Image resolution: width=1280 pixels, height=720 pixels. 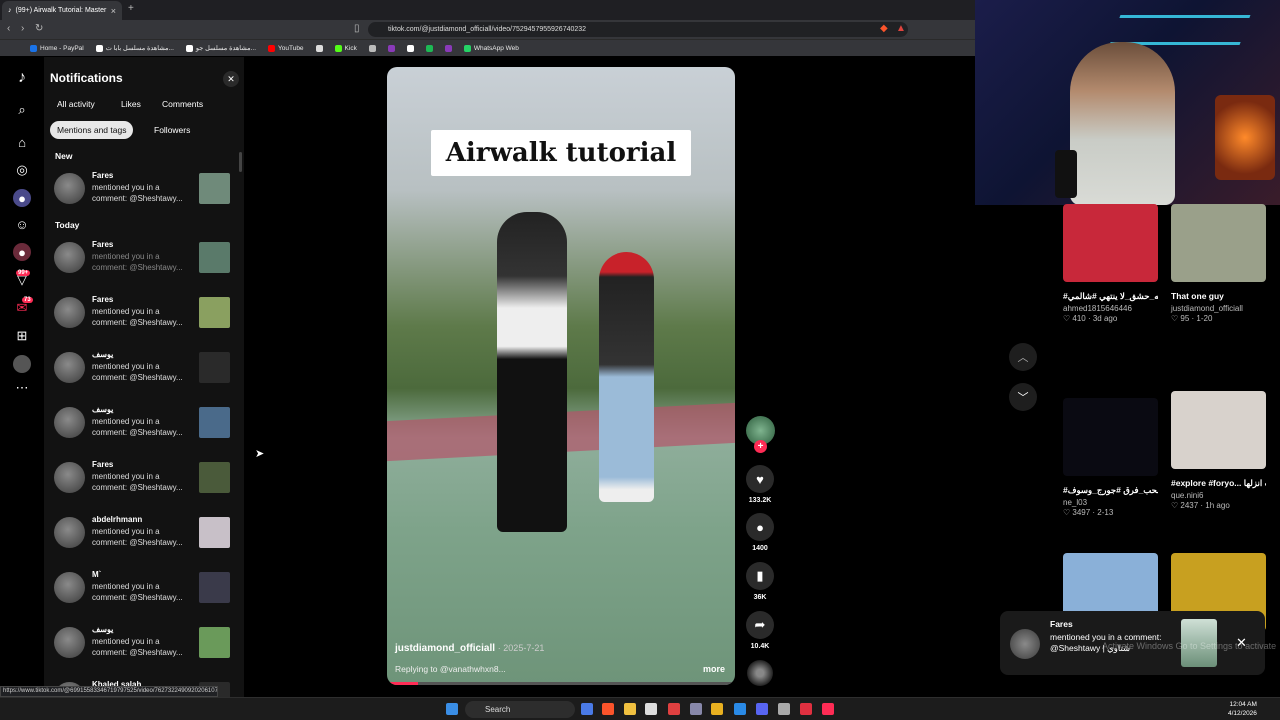 What do you see at coordinates (8, 28) in the screenshot?
I see `back-icon: ‹` at bounding box center [8, 28].